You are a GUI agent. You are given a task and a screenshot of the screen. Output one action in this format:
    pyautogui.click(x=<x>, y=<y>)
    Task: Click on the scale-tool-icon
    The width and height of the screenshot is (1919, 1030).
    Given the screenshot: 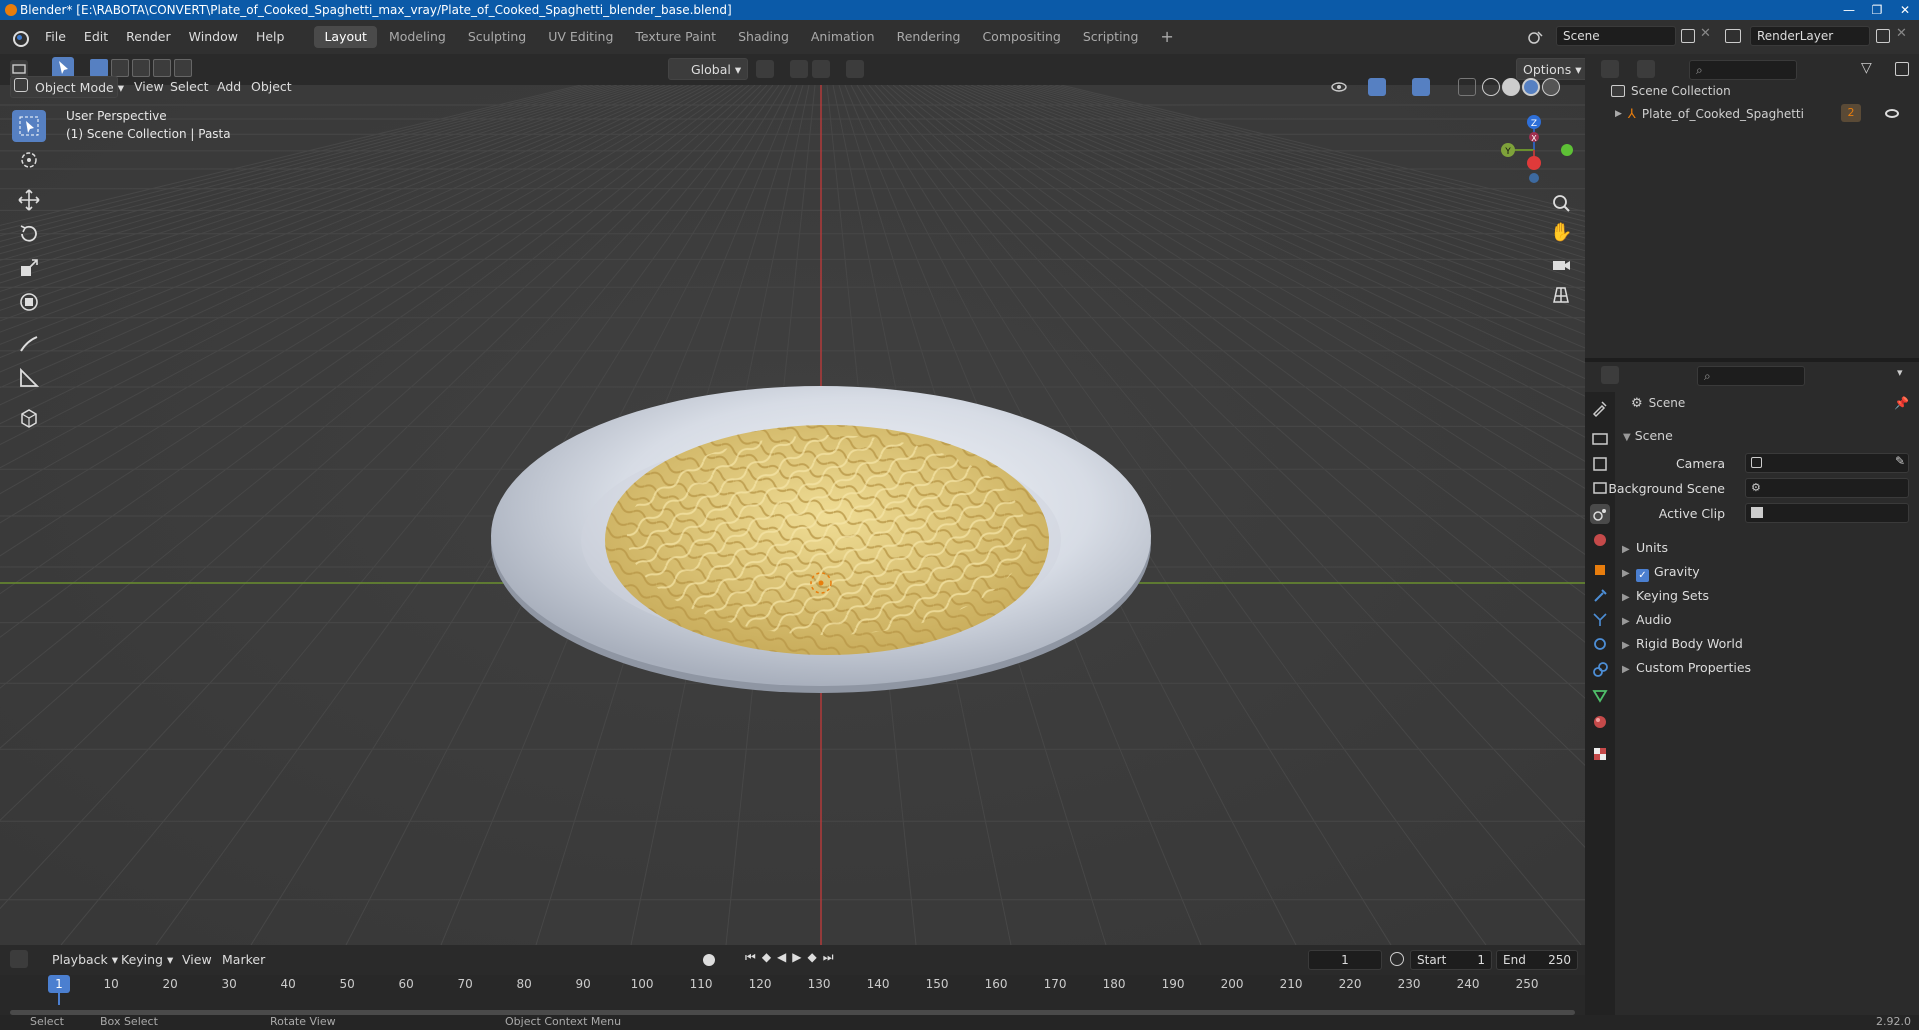 What is the action you would take?
    pyautogui.click(x=29, y=268)
    